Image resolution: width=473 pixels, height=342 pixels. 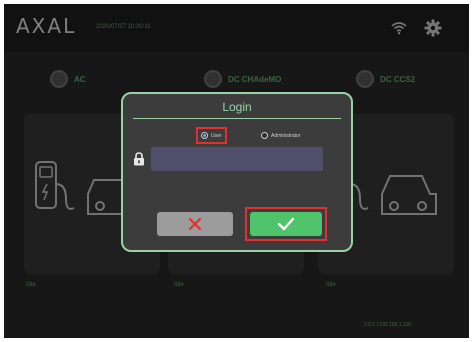 I want to click on title-divider, so click(x=237, y=118).